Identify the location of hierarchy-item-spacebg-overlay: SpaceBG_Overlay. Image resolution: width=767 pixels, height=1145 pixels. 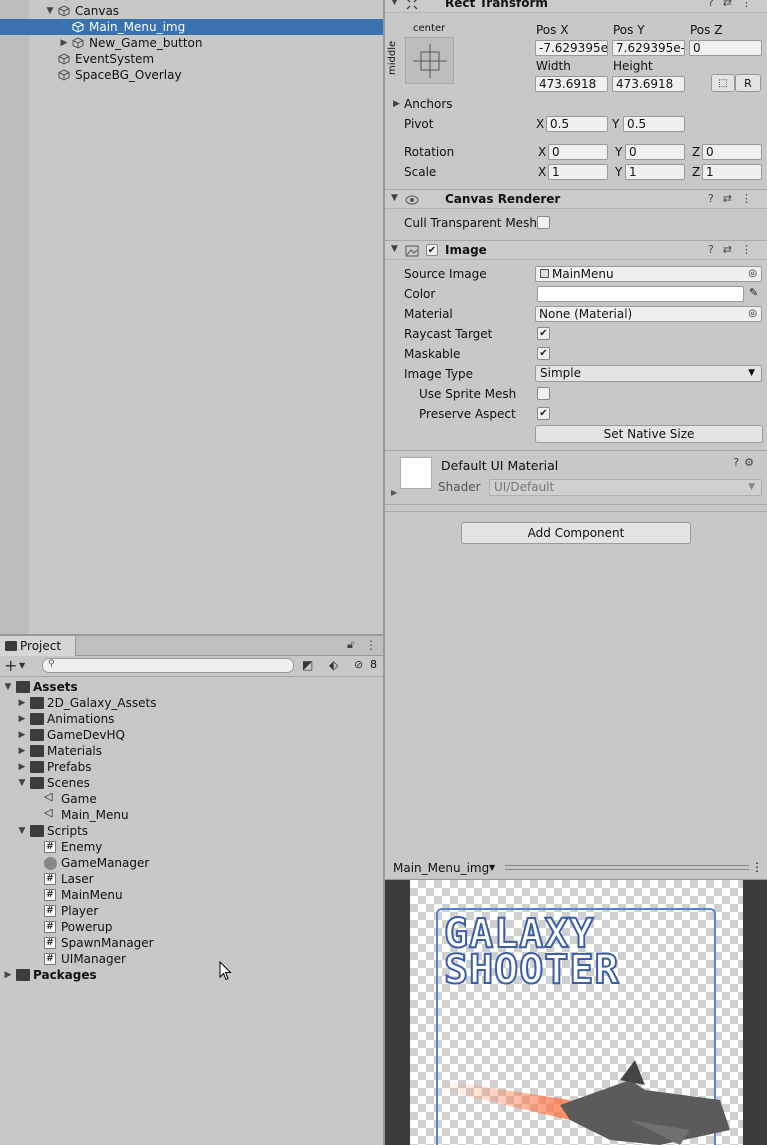
(191, 75).